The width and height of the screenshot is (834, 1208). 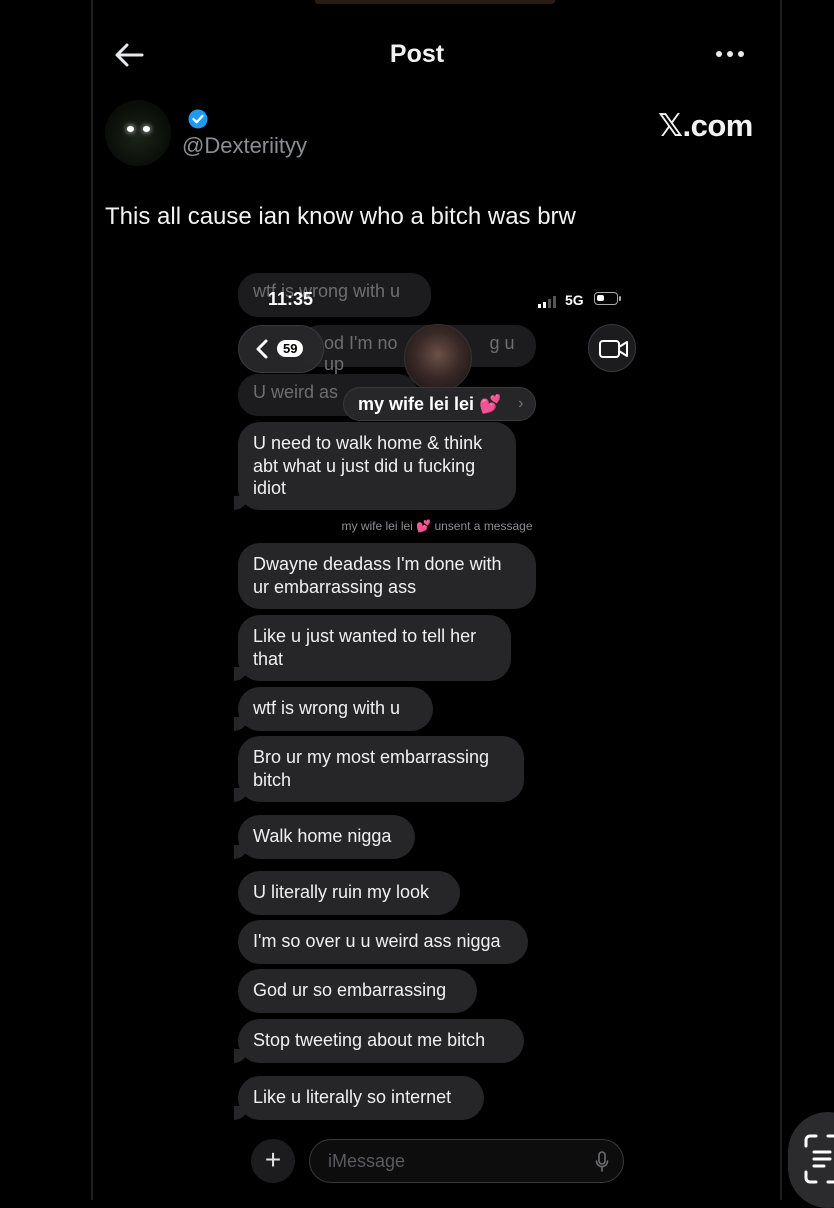 What do you see at coordinates (574, 300) in the screenshot?
I see `network-label: 5G` at bounding box center [574, 300].